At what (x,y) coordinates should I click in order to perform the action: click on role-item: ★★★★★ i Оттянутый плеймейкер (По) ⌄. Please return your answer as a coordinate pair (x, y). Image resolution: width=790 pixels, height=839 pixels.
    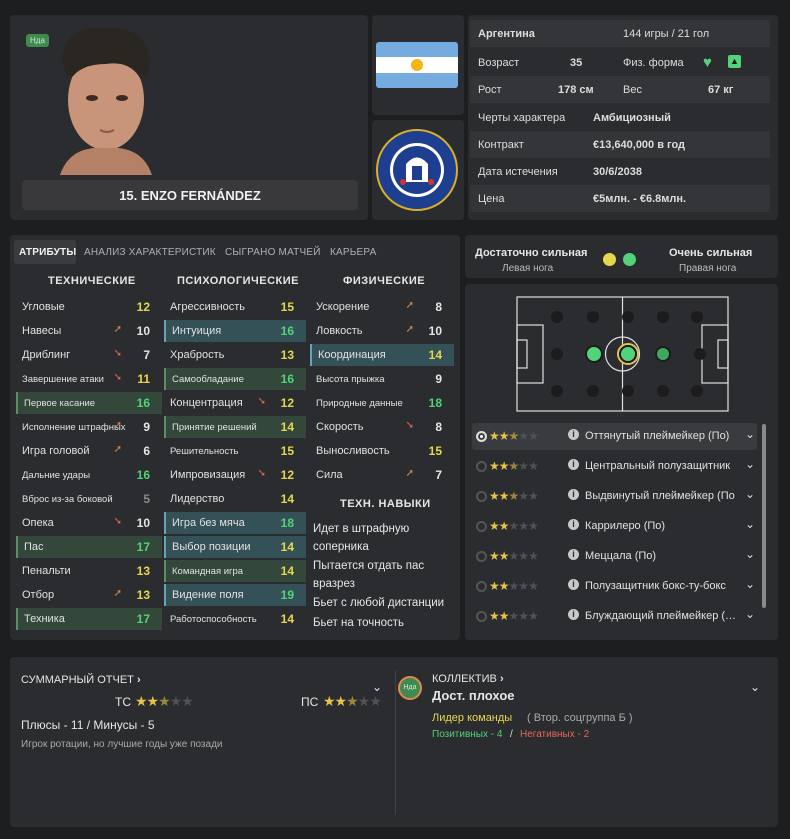
    Looking at the image, I should click on (614, 436).